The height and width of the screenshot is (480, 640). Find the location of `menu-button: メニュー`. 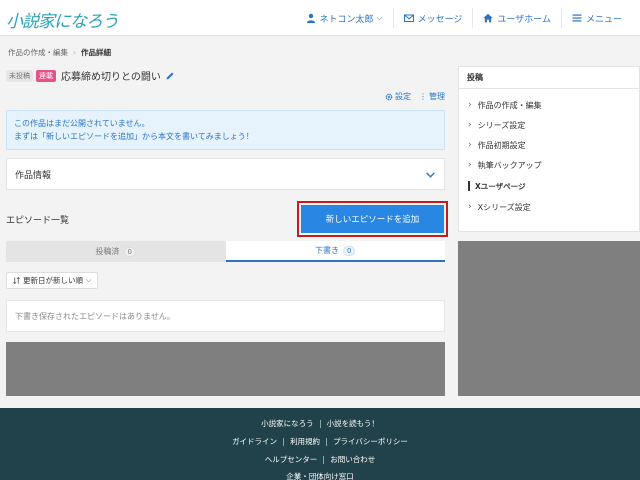

menu-button: メニュー is located at coordinates (596, 18).